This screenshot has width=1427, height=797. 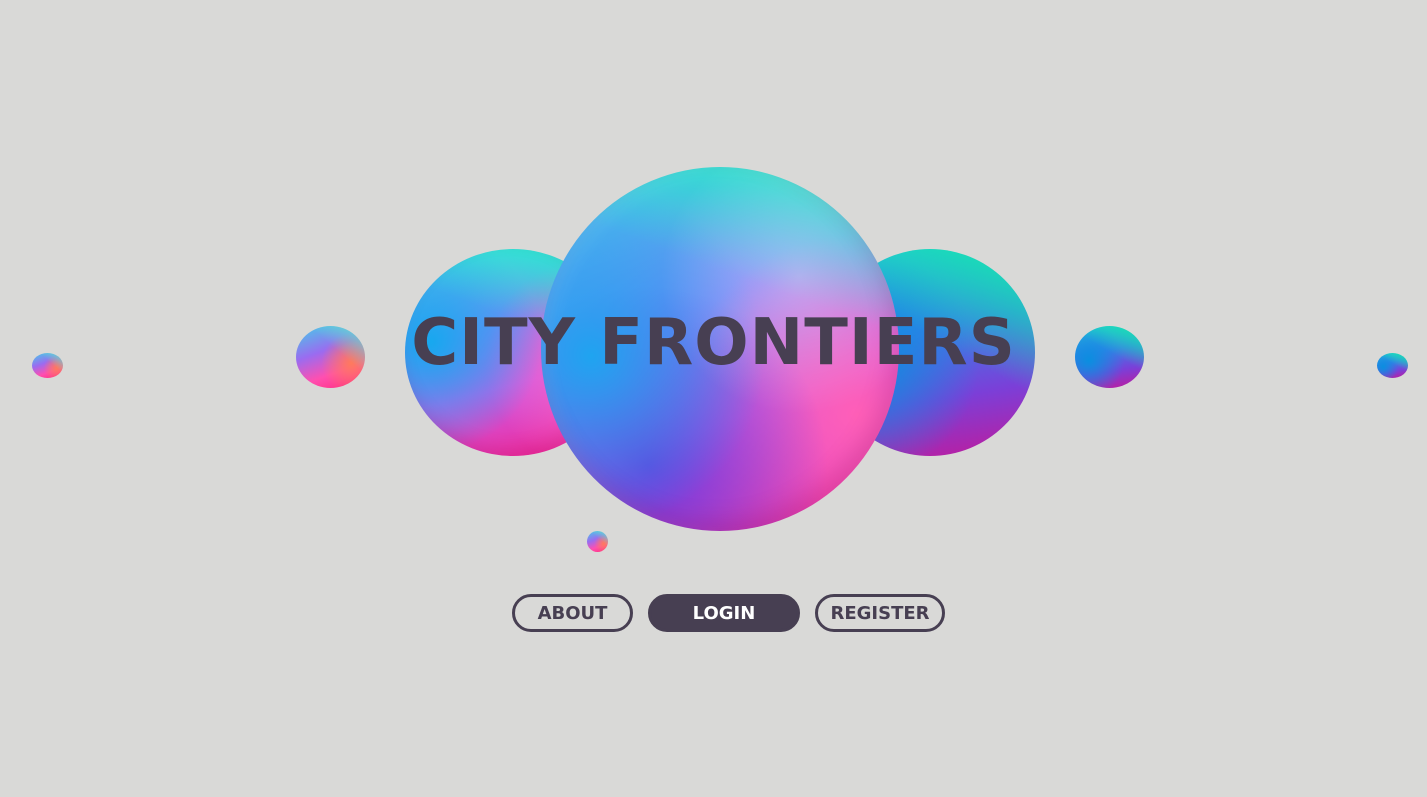 I want to click on login-button: LOGIN, so click(x=724, y=613).